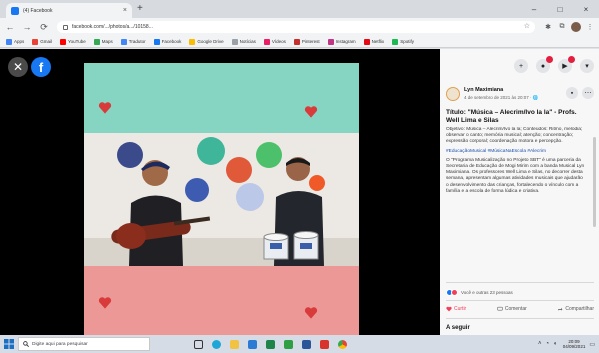 Image resolution: width=599 pixels, height=353 pixels. I want to click on reload-button: ⟳, so click(44, 27).